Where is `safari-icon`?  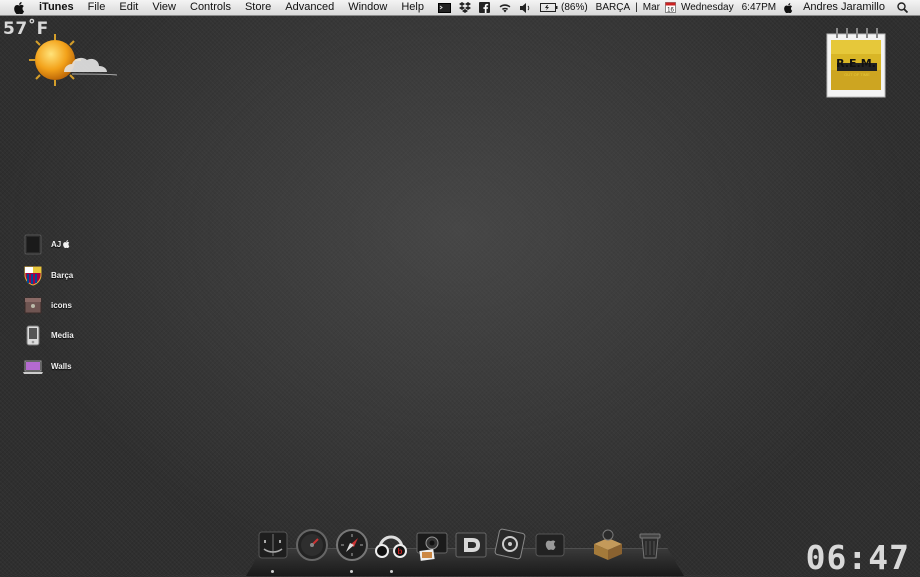
safari-icon is located at coordinates (352, 544).